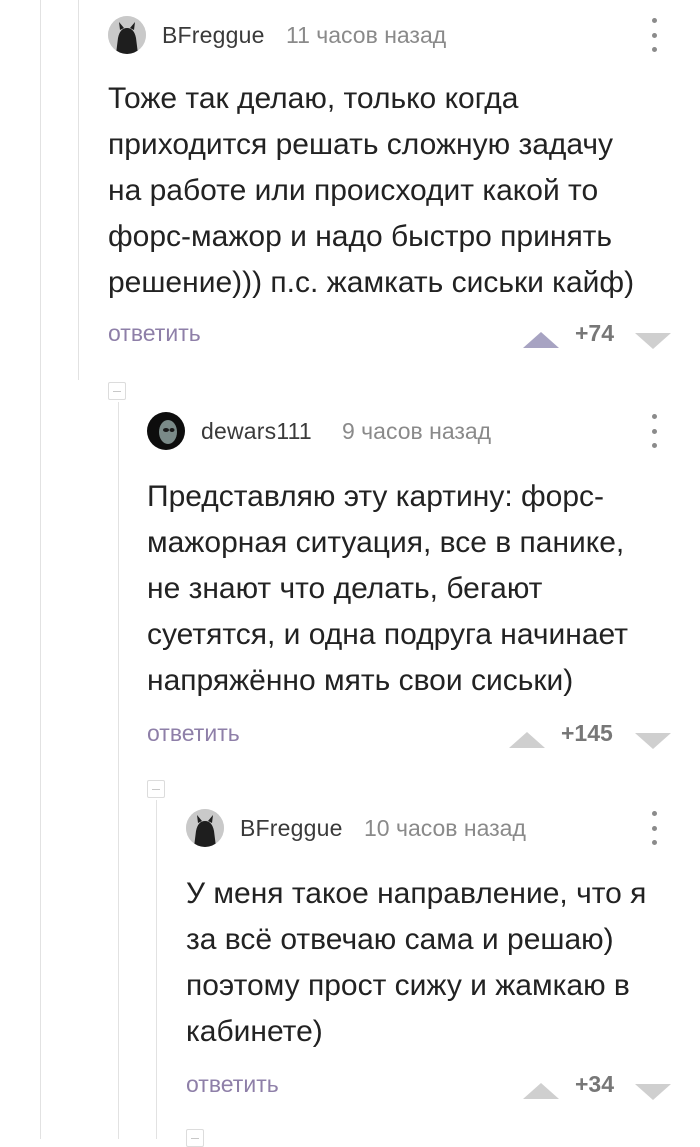 Image resolution: width=700 pixels, height=1147 pixels. I want to click on timestamp: 9 часов назад, so click(417, 431).